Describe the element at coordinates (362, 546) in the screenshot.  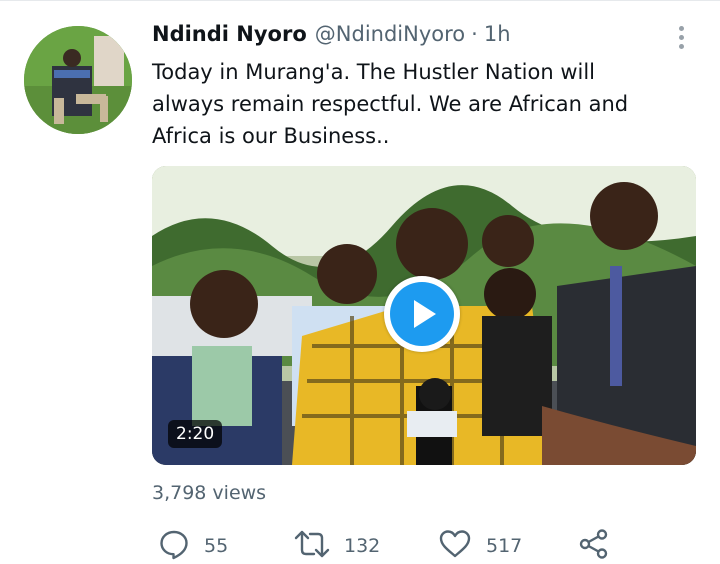
I see `retweet-count: 132` at that location.